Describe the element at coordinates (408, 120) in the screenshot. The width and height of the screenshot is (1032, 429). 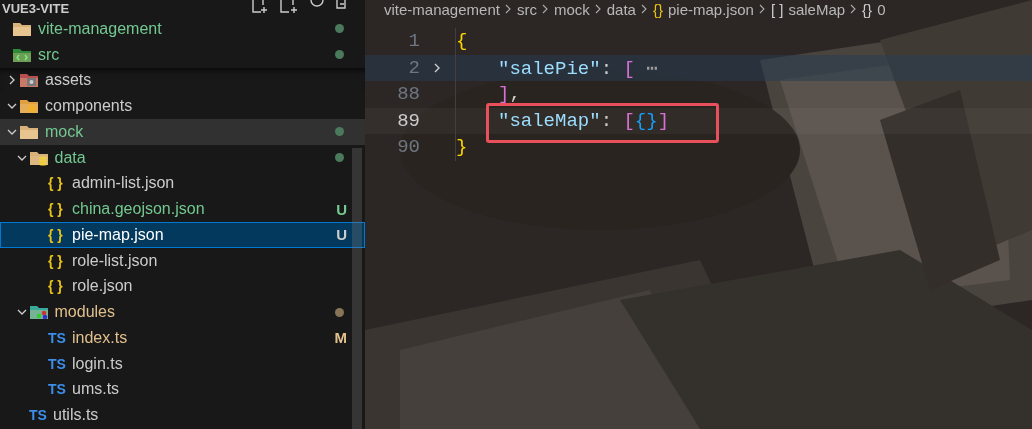
I see `line-number: 89` at that location.